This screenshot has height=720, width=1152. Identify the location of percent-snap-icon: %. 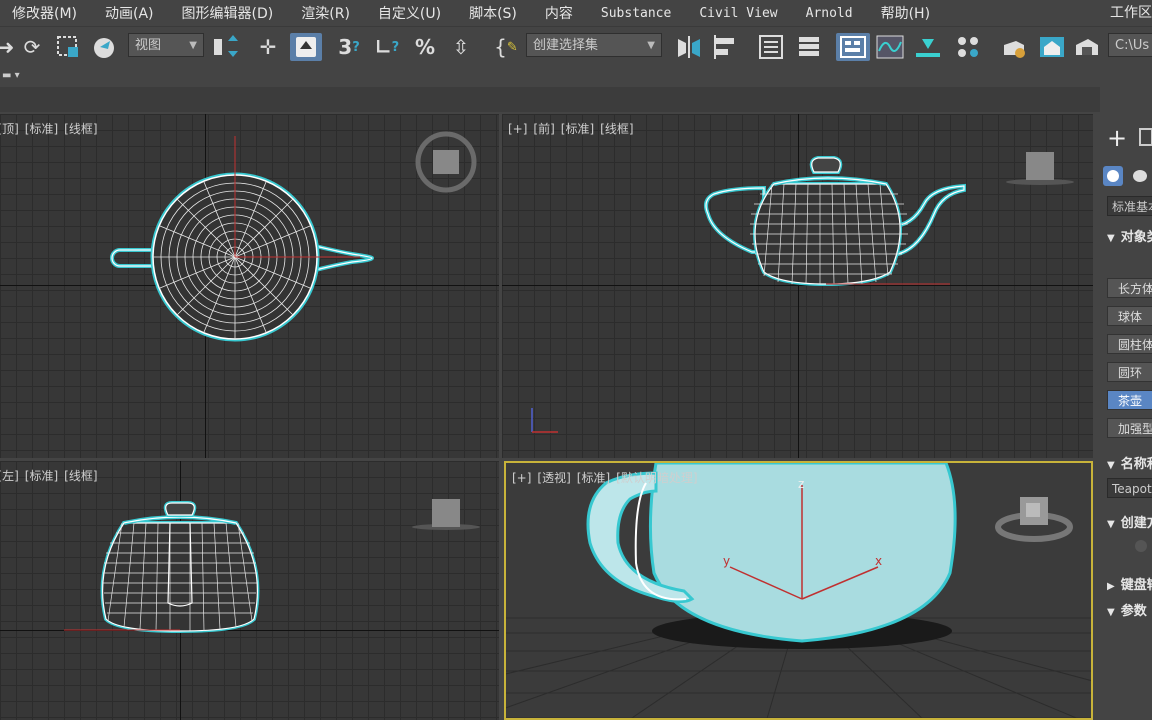
(425, 47).